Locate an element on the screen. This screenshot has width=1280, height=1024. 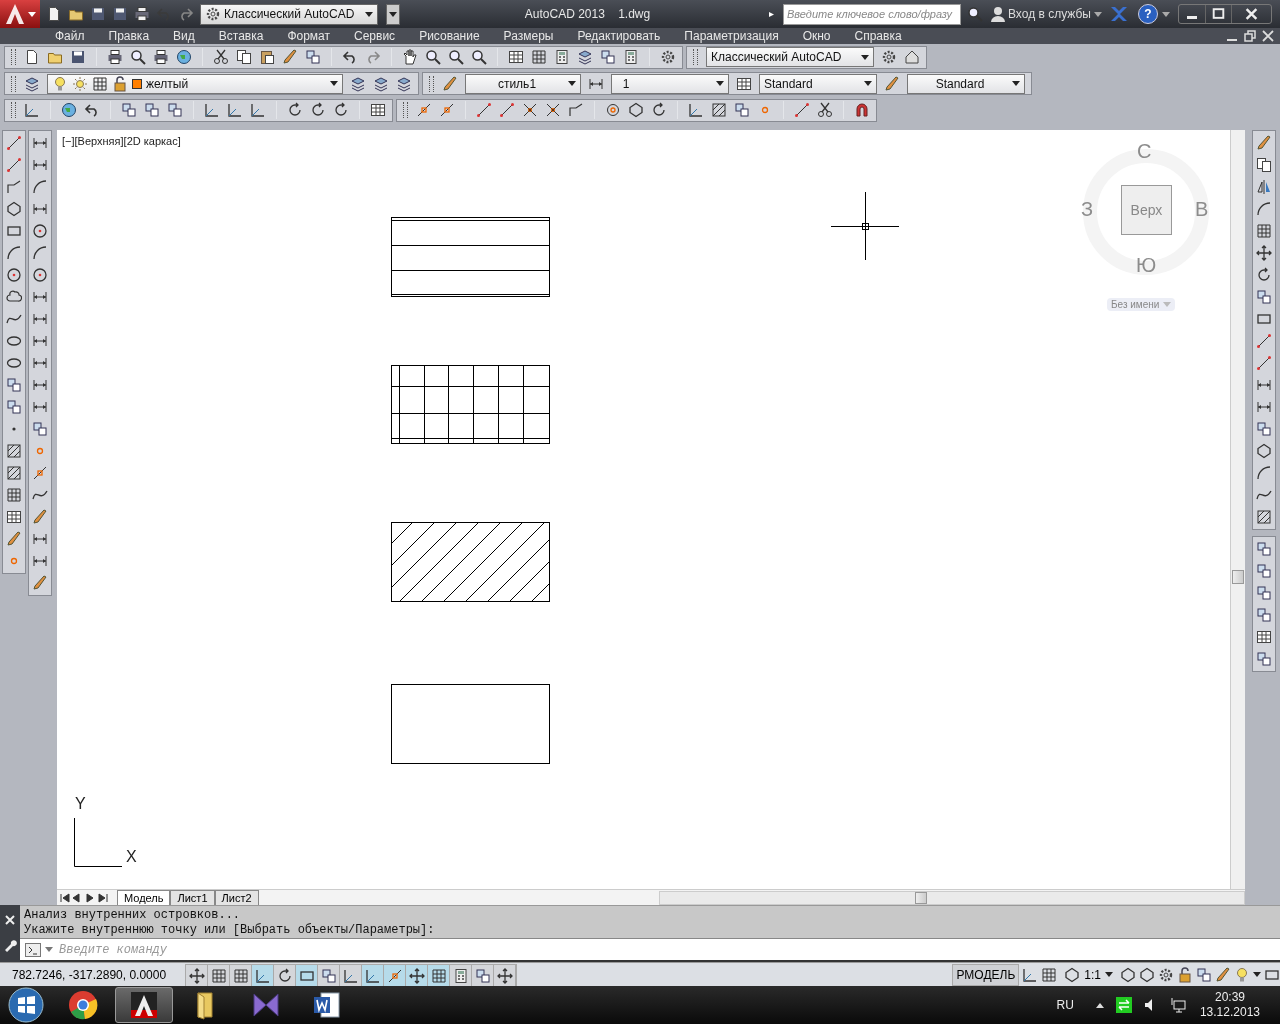
menu-item: Вид is located at coordinates (184, 36).